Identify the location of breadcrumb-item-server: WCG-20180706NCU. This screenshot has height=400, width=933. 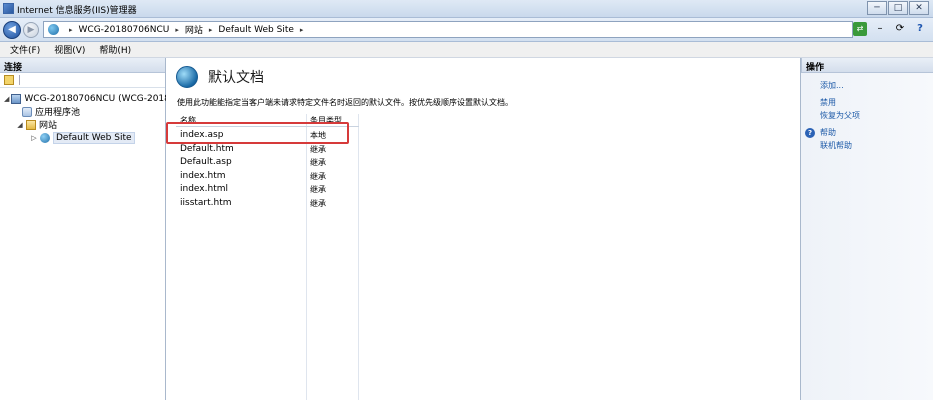
(124, 30).